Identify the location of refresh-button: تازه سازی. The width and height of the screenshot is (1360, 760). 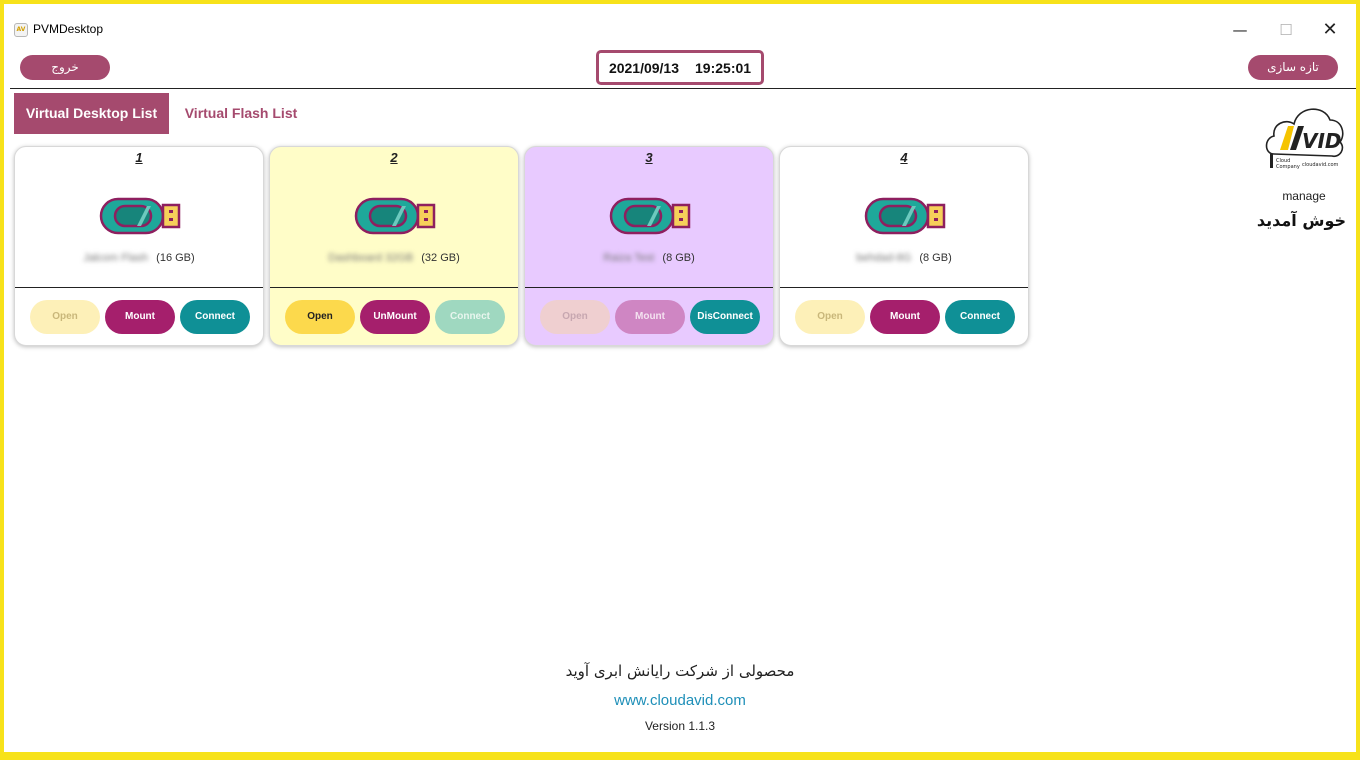
(1293, 67).